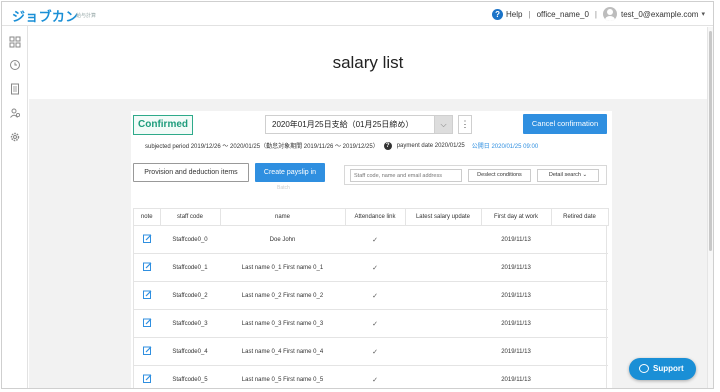 Image resolution: width=720 pixels, height=392 pixels. Describe the element at coordinates (406, 175) in the screenshot. I see `search-input` at that location.